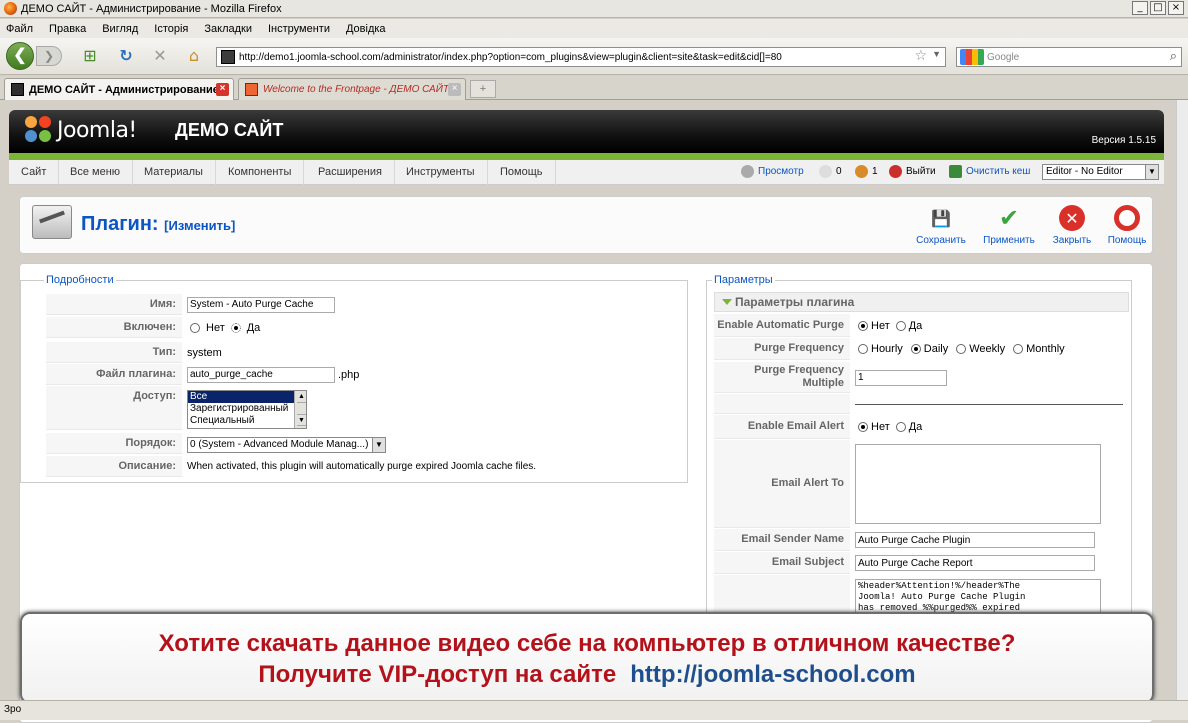  I want to click on search-bar: Google ⌕, so click(1069, 57).